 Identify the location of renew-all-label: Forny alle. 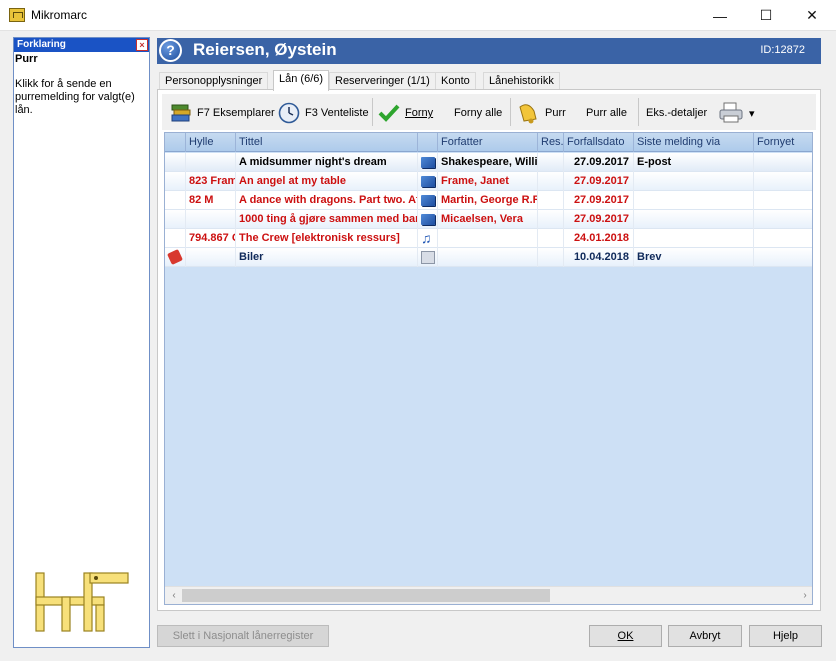
(478, 113).